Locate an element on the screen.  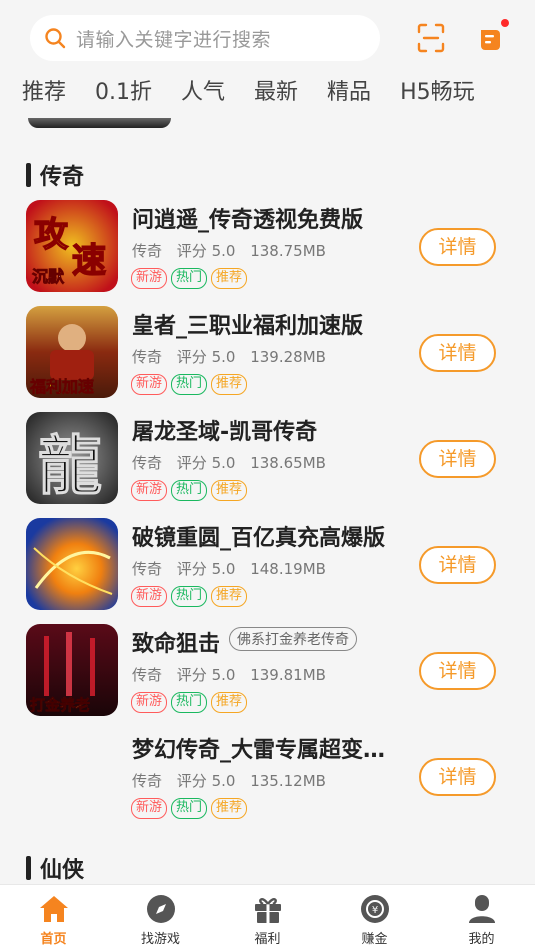
game-name: 破镜重圆_百亿真充高爆版 is located at coordinates (259, 538).